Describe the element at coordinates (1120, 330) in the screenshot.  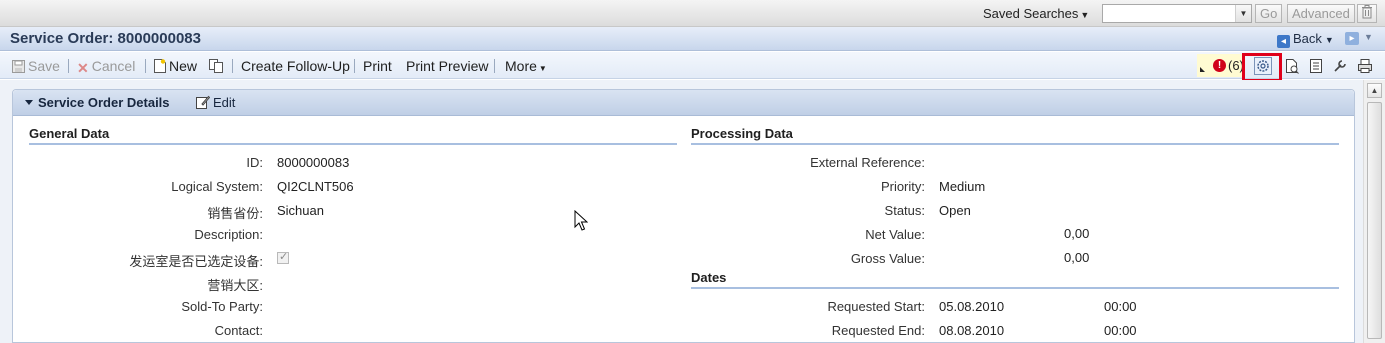
I see `requested-end-time: 00:00` at that location.